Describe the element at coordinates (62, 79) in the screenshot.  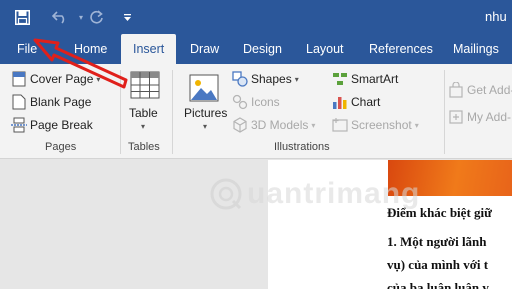
I see `cover-page-label: Cover Page` at that location.